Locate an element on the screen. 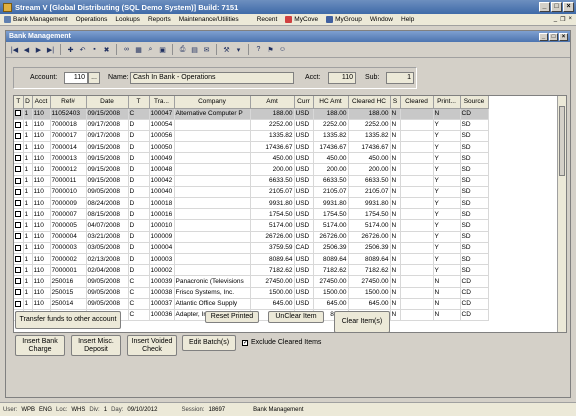 The image size is (576, 416). delete-icon: ✖ is located at coordinates (106, 49).